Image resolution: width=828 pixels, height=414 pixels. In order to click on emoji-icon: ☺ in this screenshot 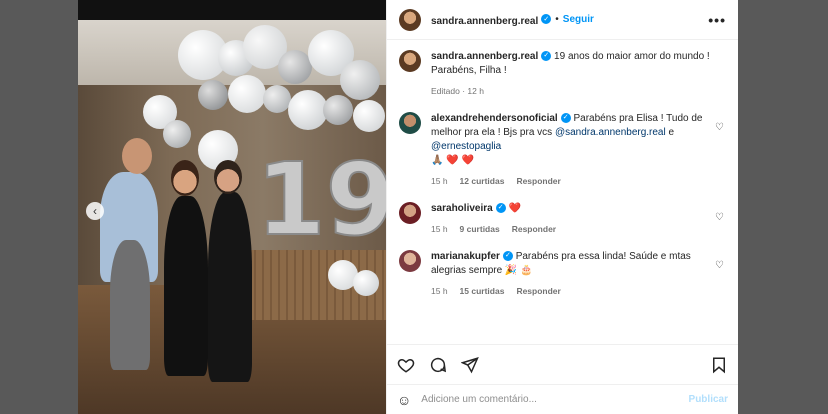, I will do `click(404, 400)`.